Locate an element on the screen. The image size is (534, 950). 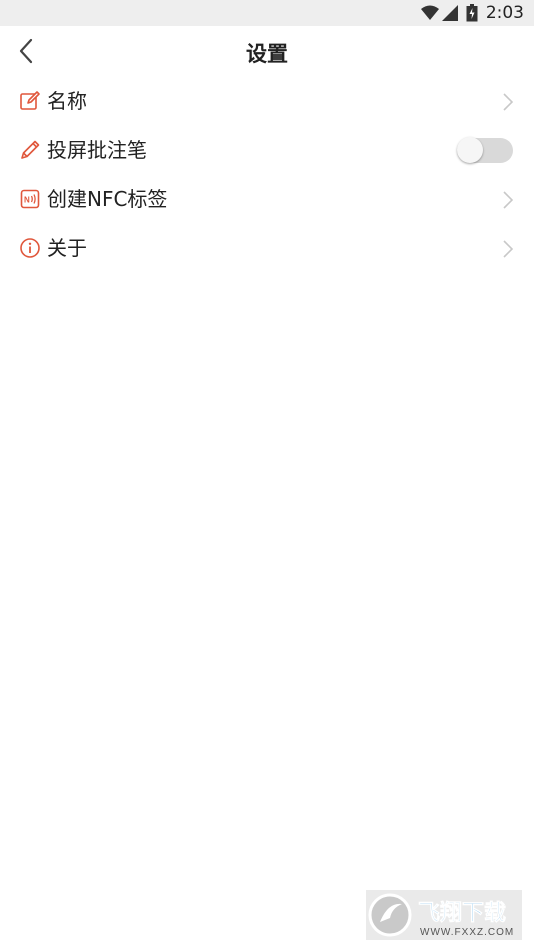
status-time: 2:03 is located at coordinates (504, 13).